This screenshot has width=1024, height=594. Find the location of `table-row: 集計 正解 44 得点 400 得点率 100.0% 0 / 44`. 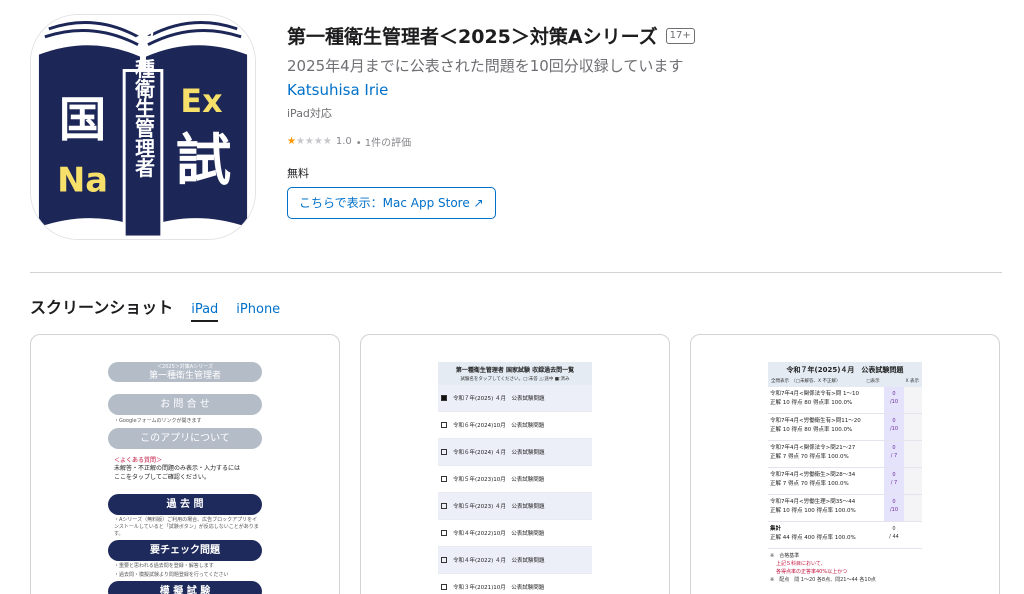

table-row: 集計 正解 44 得点 400 得点率 100.0% 0 / 44 is located at coordinates (845, 535).